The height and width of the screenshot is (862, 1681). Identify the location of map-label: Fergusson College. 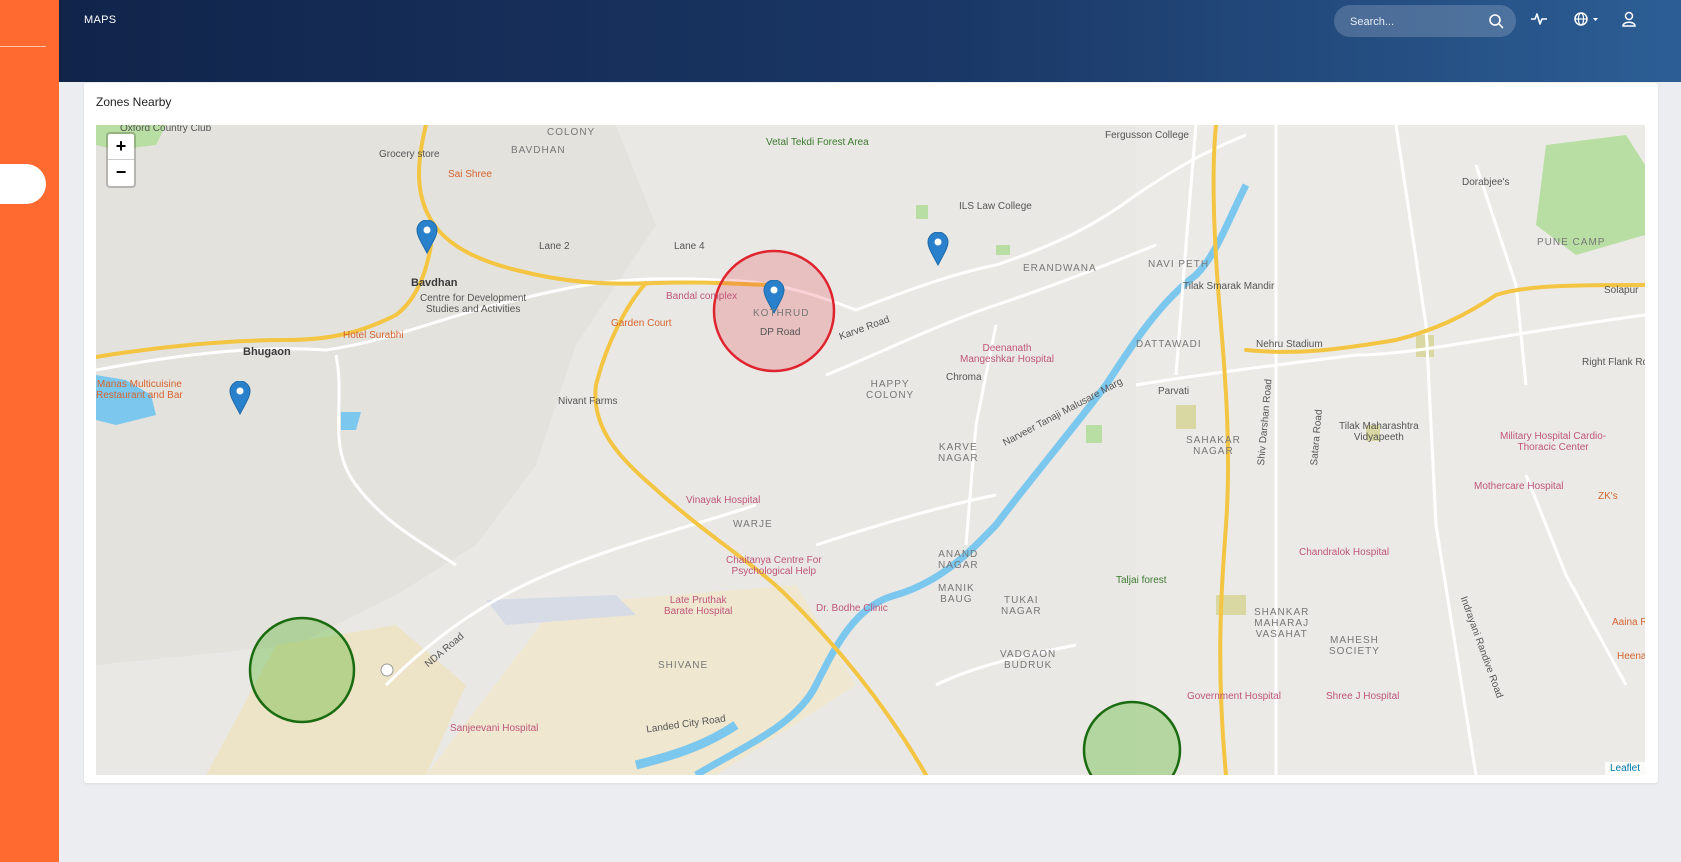
(1147, 135).